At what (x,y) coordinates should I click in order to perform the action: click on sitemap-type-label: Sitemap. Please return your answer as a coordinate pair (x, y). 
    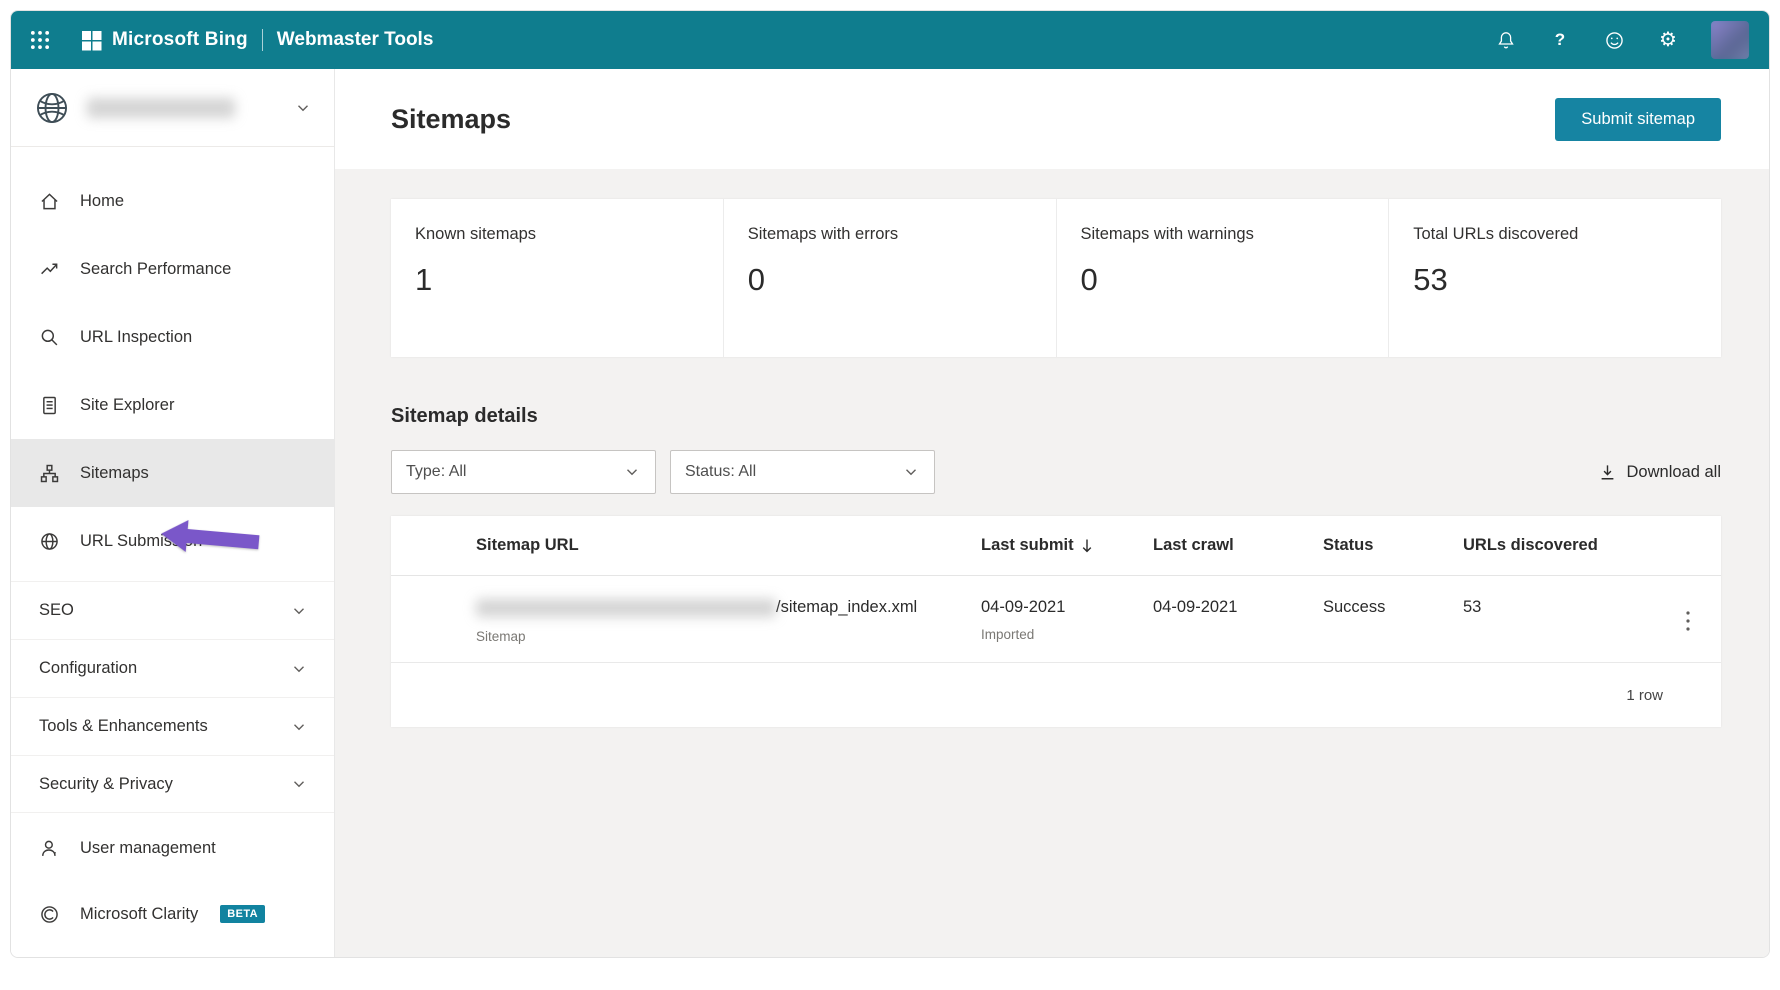
    Looking at the image, I should click on (501, 636).